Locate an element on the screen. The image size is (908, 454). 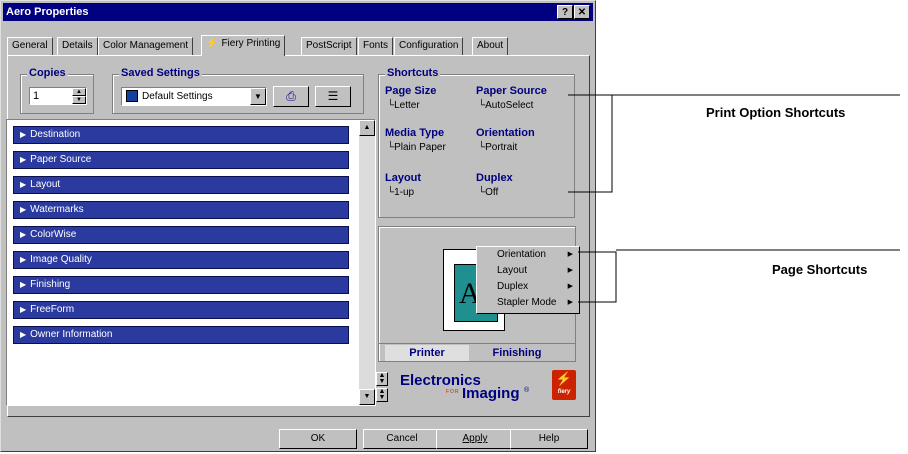
print-option-shortcuts-callout: Print Option Shortcuts is located at coordinates (776, 112).